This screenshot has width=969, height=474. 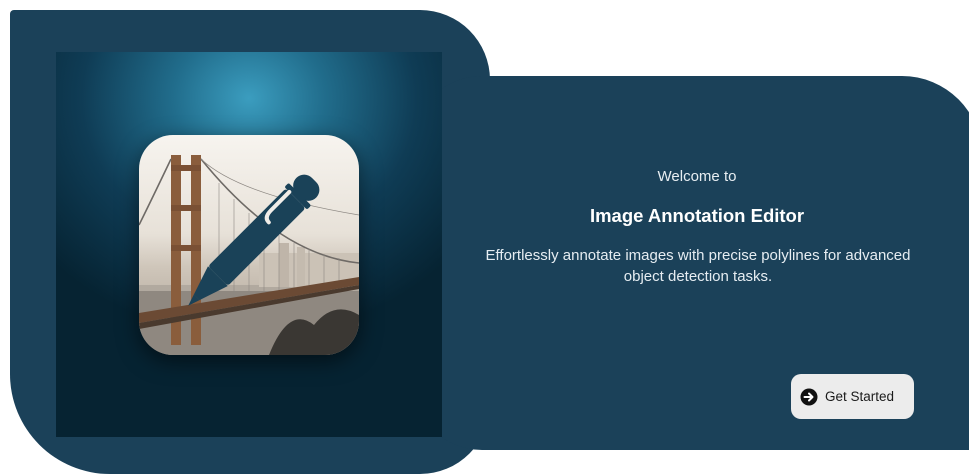 I want to click on app-title: Image Annotation Editor, so click(x=697, y=215).